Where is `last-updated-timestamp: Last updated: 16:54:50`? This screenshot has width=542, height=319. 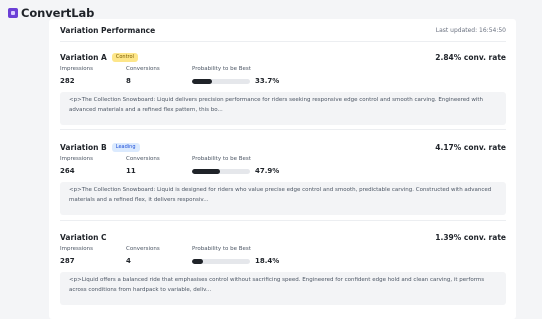
last-updated-timestamp: Last updated: 16:54:50 is located at coordinates (470, 30).